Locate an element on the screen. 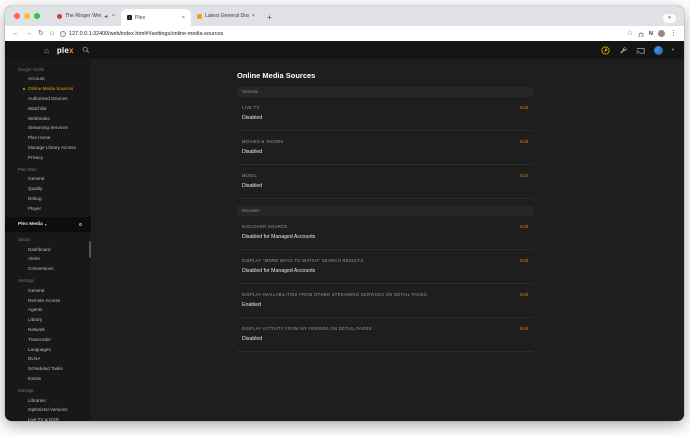  setting-row-live-tv: LIVE TV Edit Disabled is located at coordinates (385, 114).